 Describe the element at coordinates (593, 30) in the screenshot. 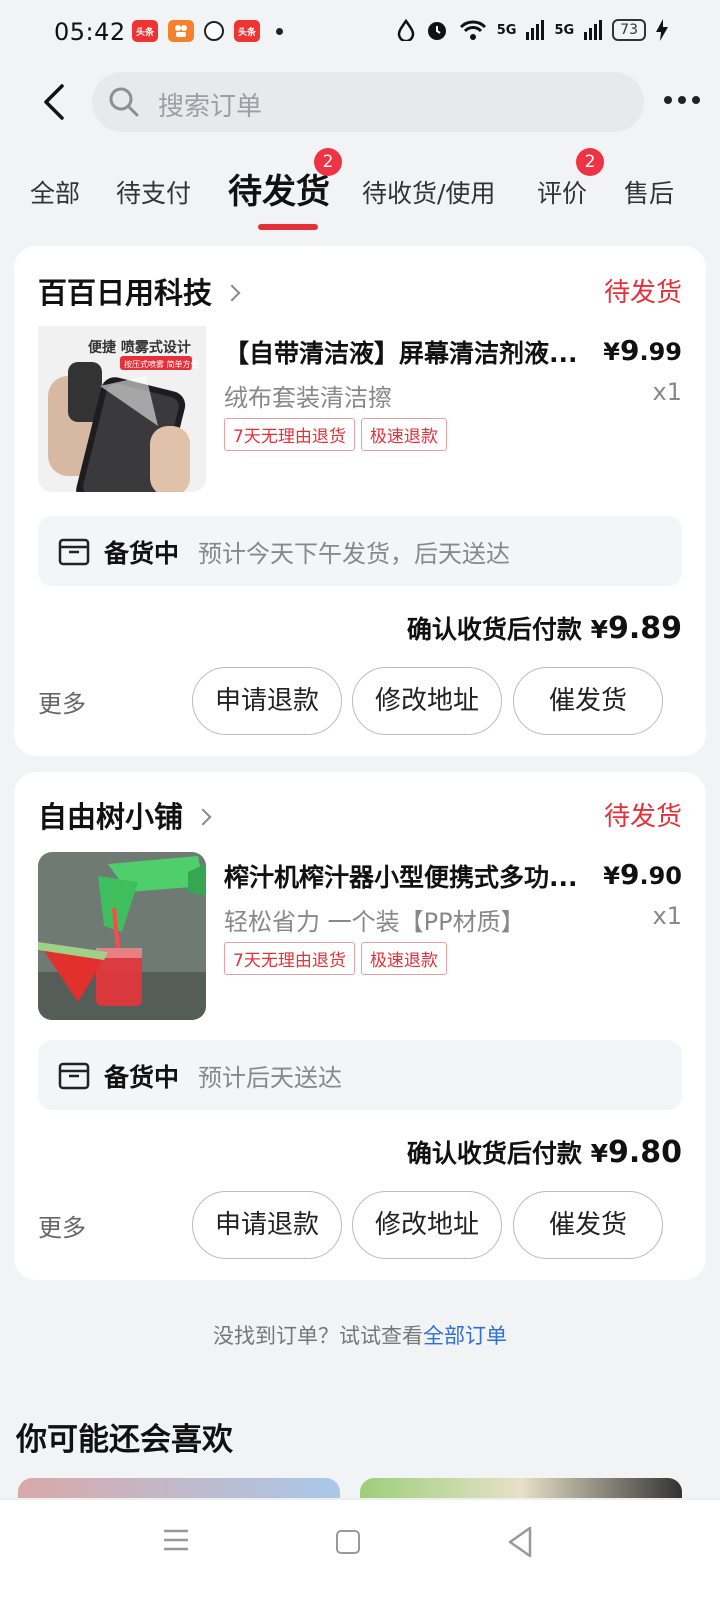

I see `signal-bars-2-icon` at that location.